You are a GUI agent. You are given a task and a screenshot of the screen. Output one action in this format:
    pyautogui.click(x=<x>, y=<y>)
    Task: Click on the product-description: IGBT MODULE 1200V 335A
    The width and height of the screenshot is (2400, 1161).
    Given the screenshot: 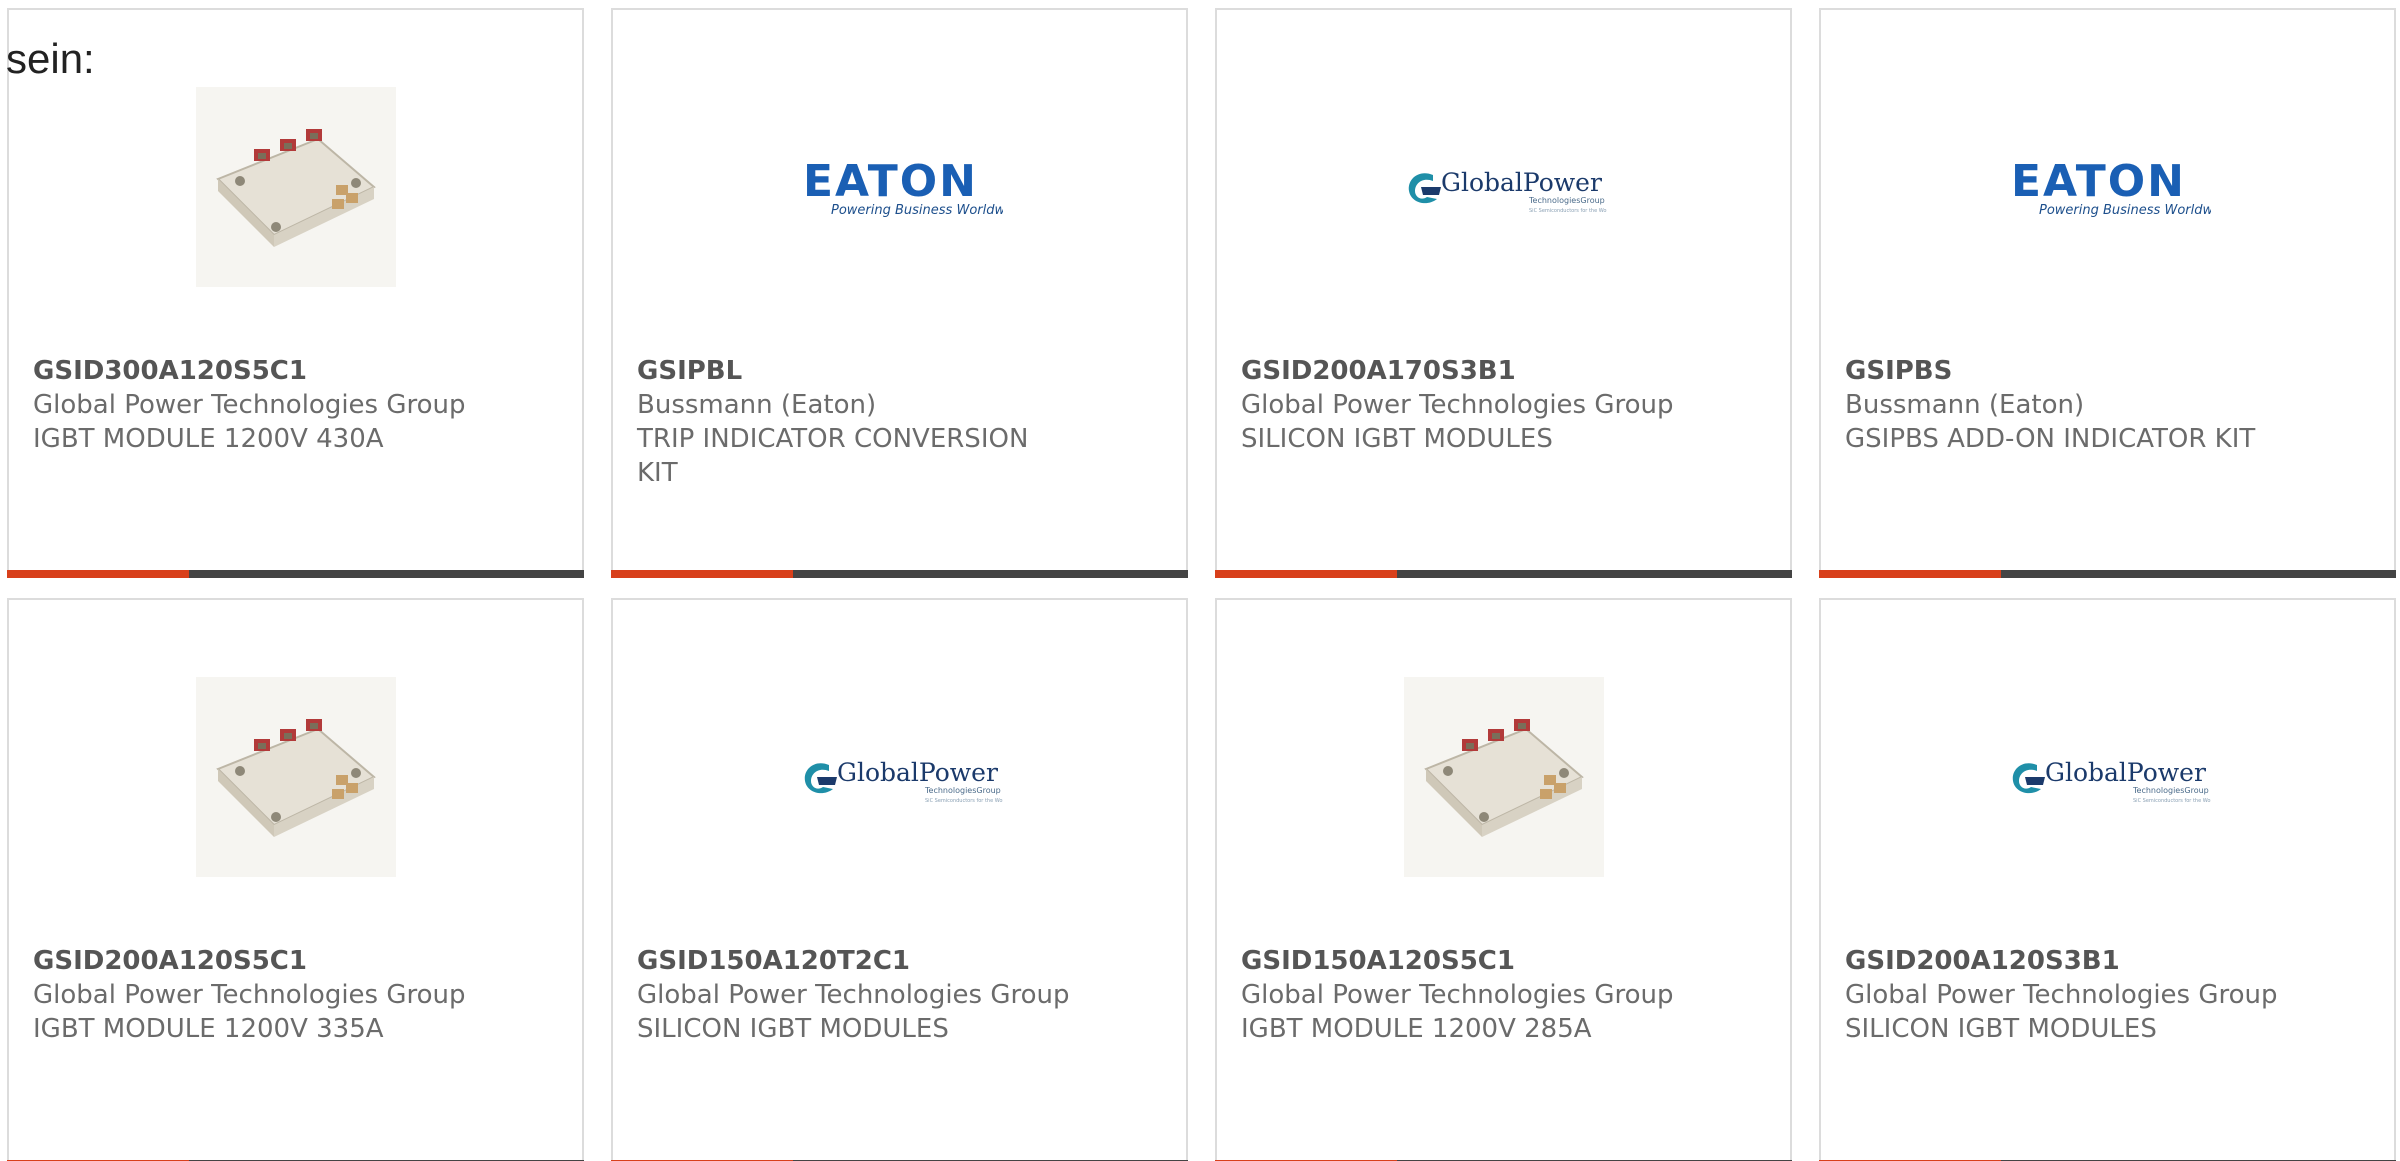 What is the action you would take?
    pyautogui.click(x=208, y=1029)
    